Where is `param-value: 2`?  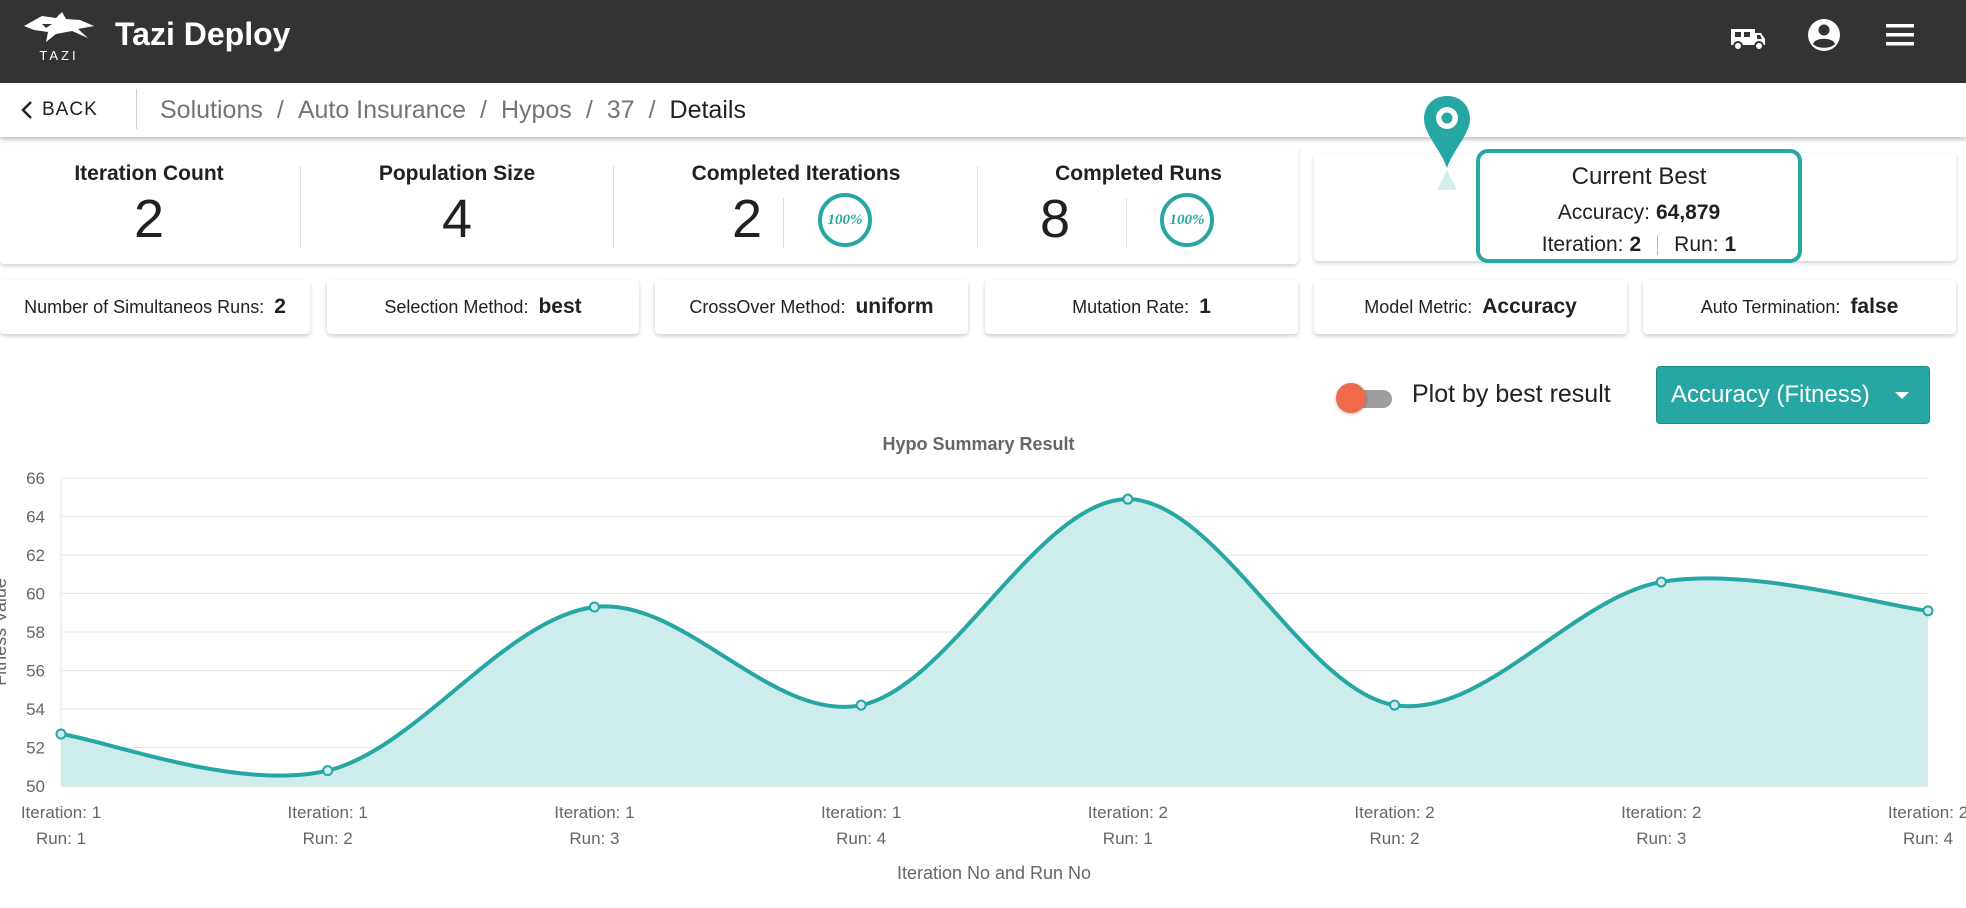
param-value: 2 is located at coordinates (280, 306).